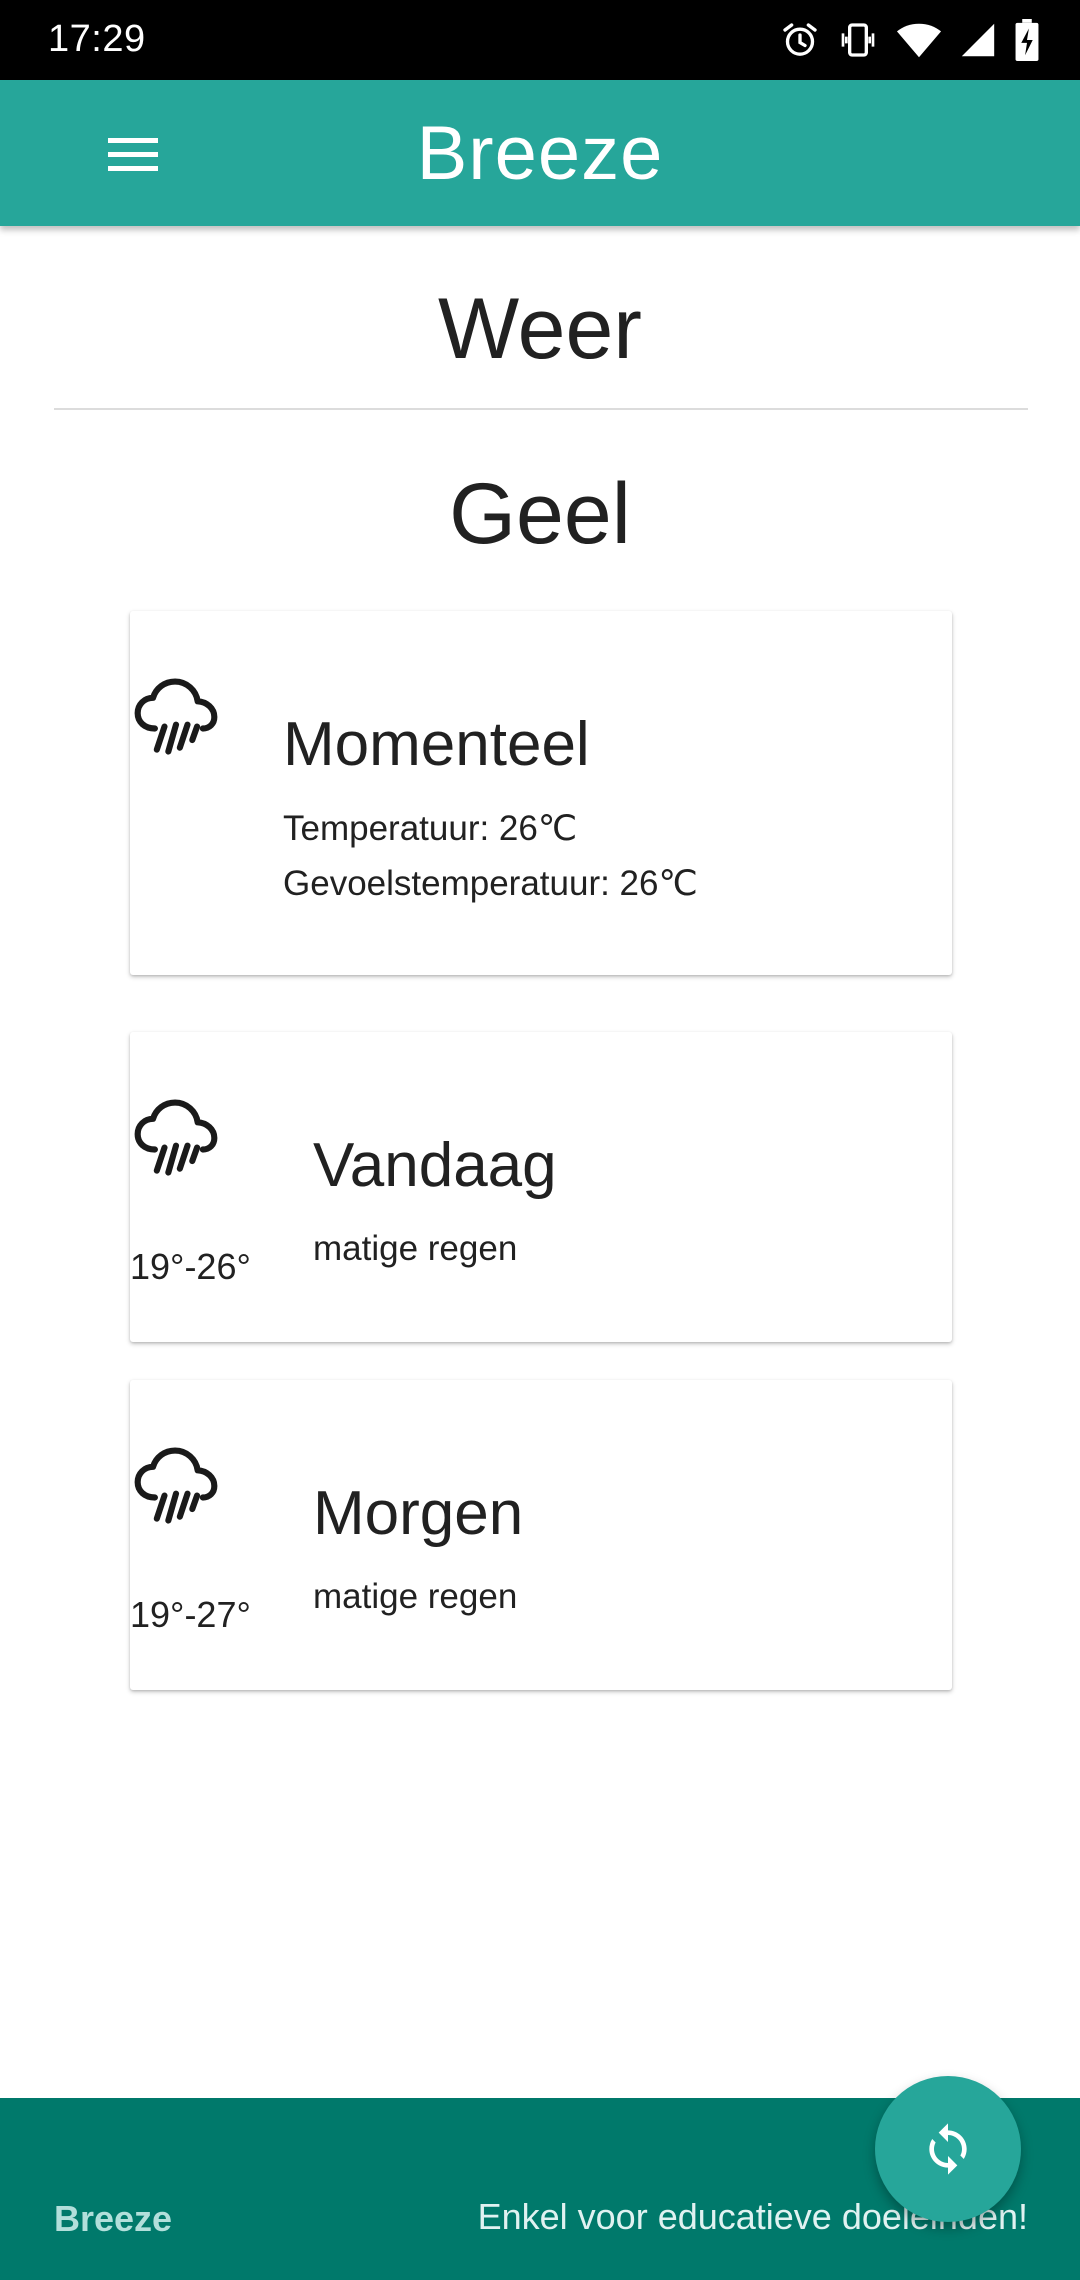 The height and width of the screenshot is (2280, 1080). I want to click on tomorrow-forecast-card: 19°-27° Morgen matige regen, so click(541, 1535).